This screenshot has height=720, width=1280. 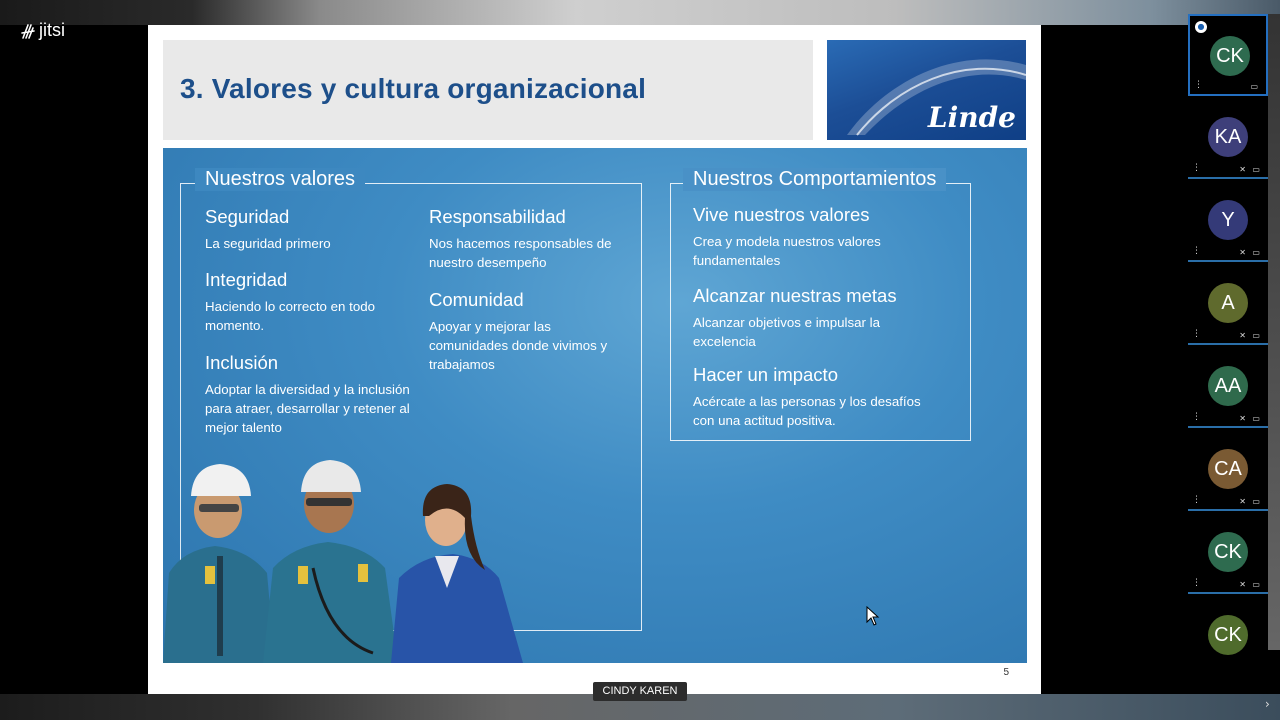 What do you see at coordinates (268, 228) in the screenshot?
I see `value-seguridad: Seguridad La seguridad primero` at bounding box center [268, 228].